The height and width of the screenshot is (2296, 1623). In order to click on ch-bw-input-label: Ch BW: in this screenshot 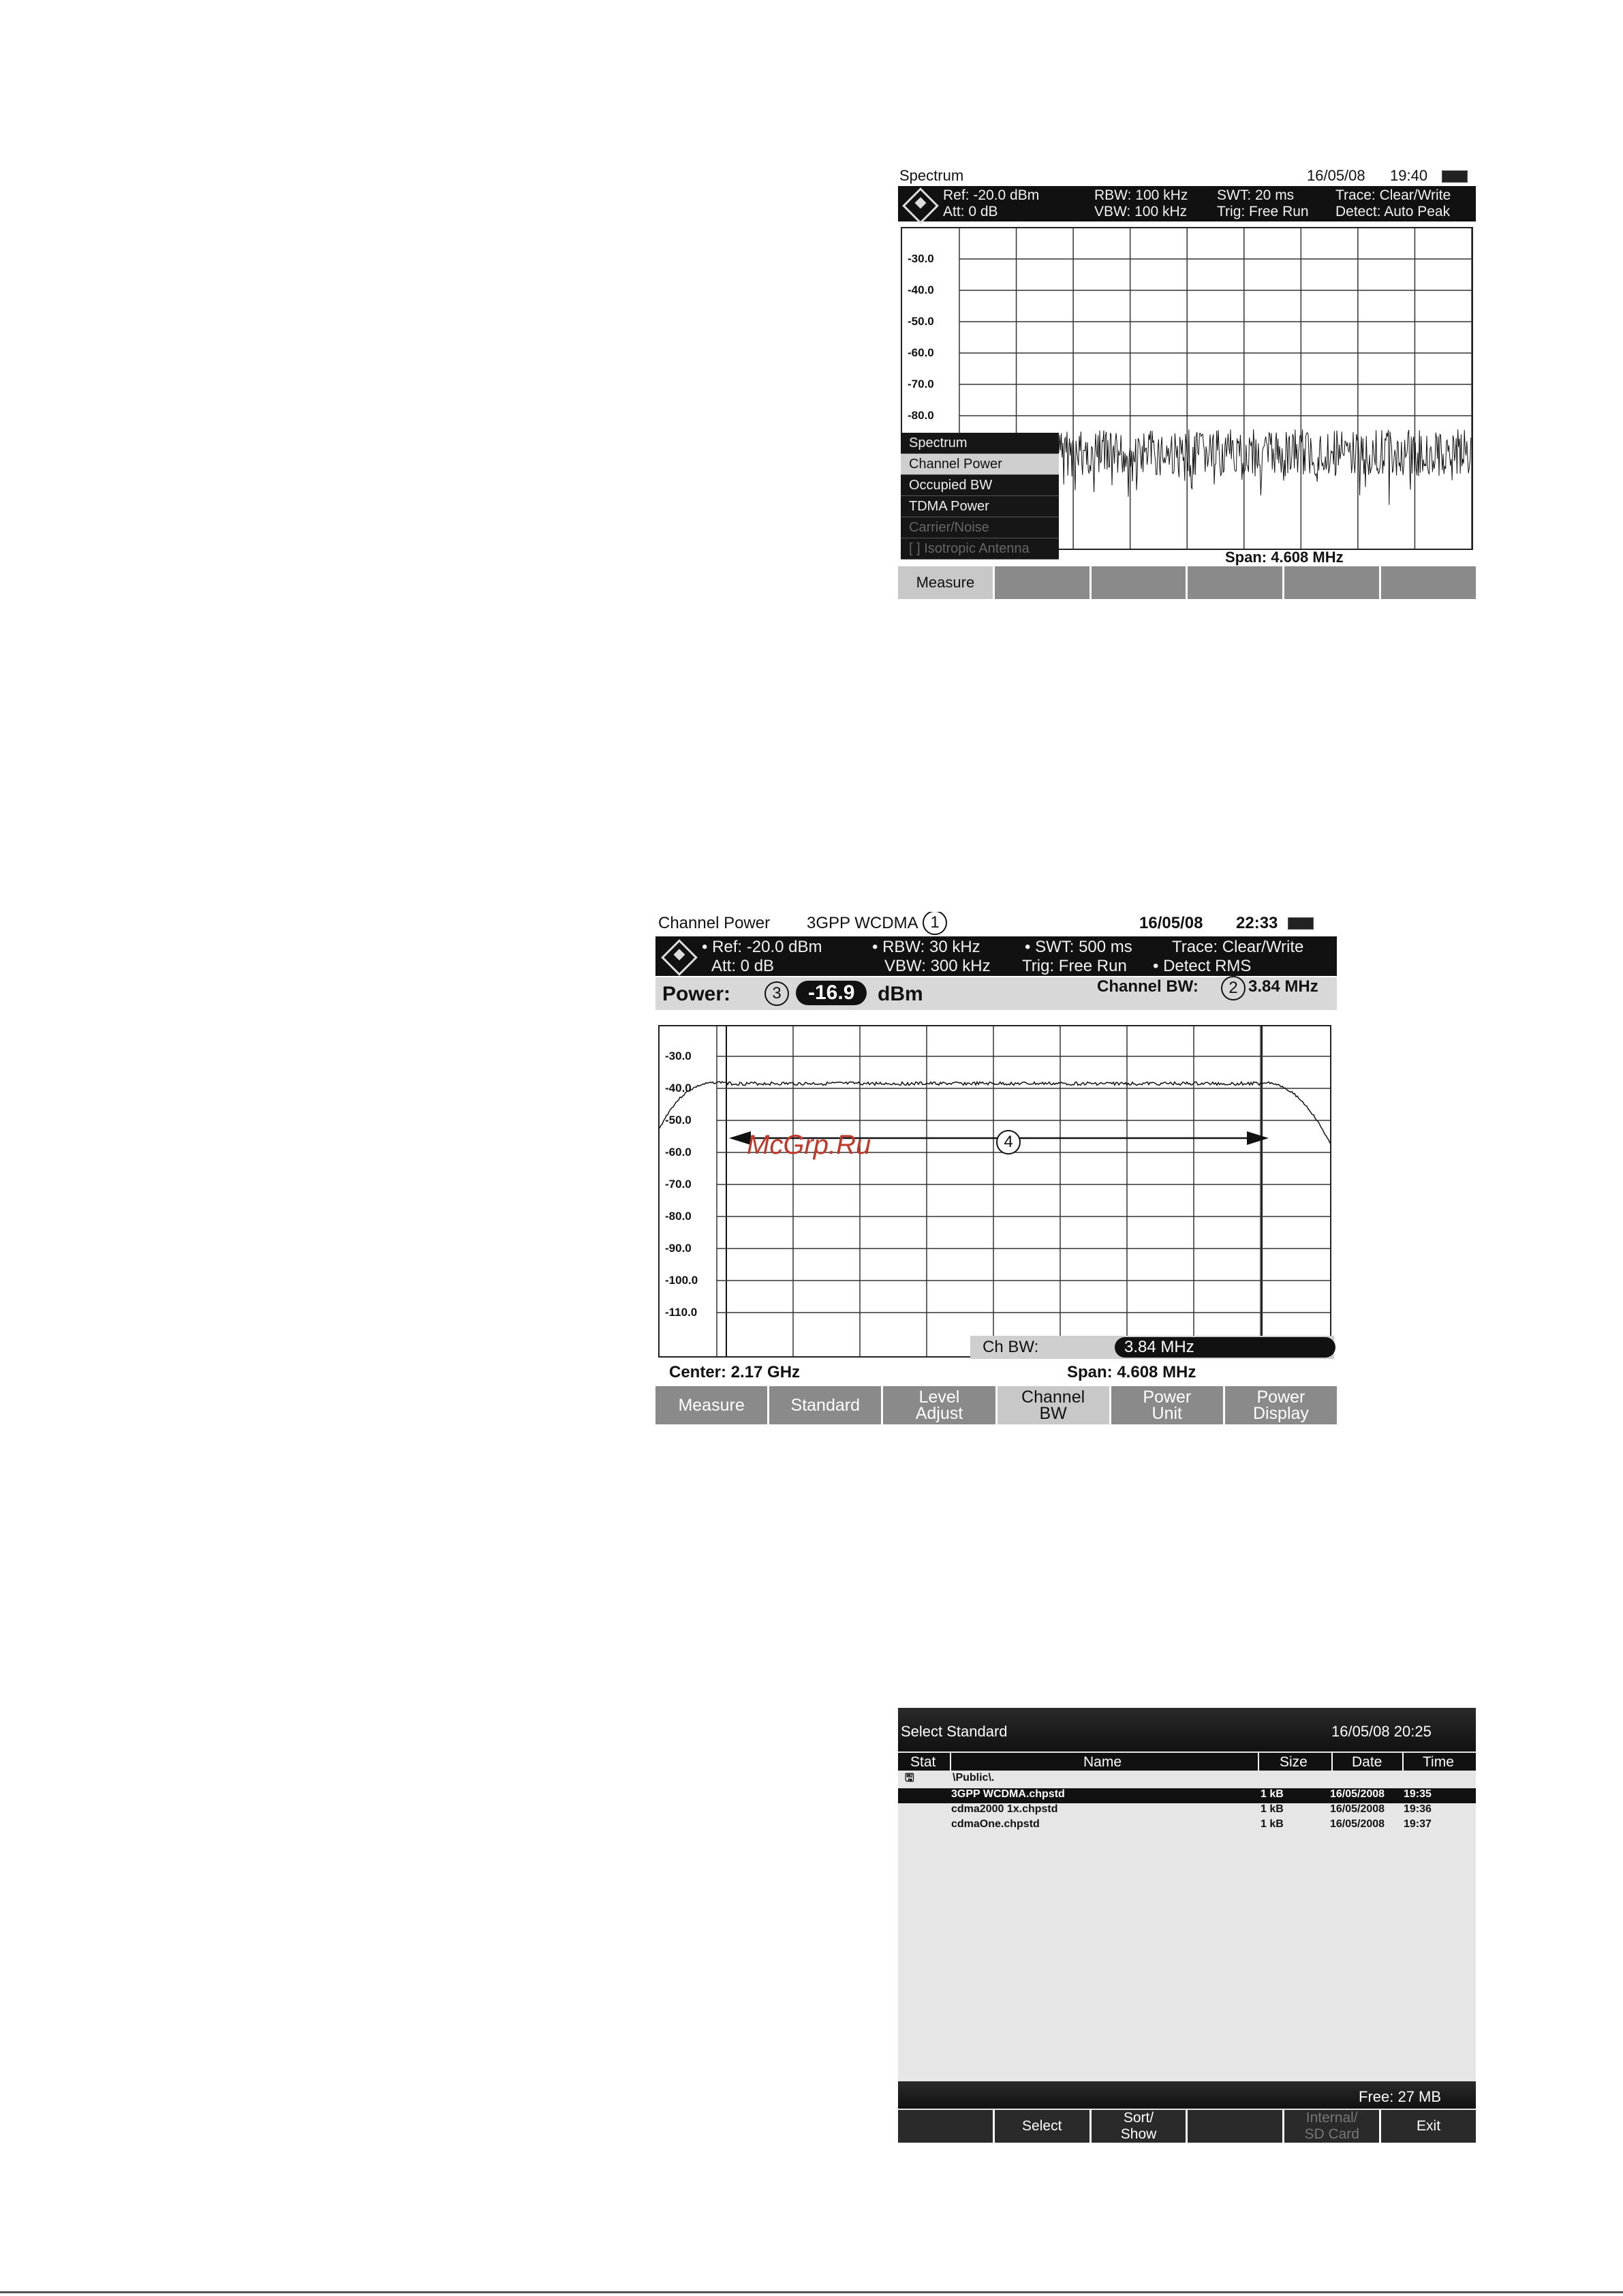, I will do `click(1011, 1347)`.